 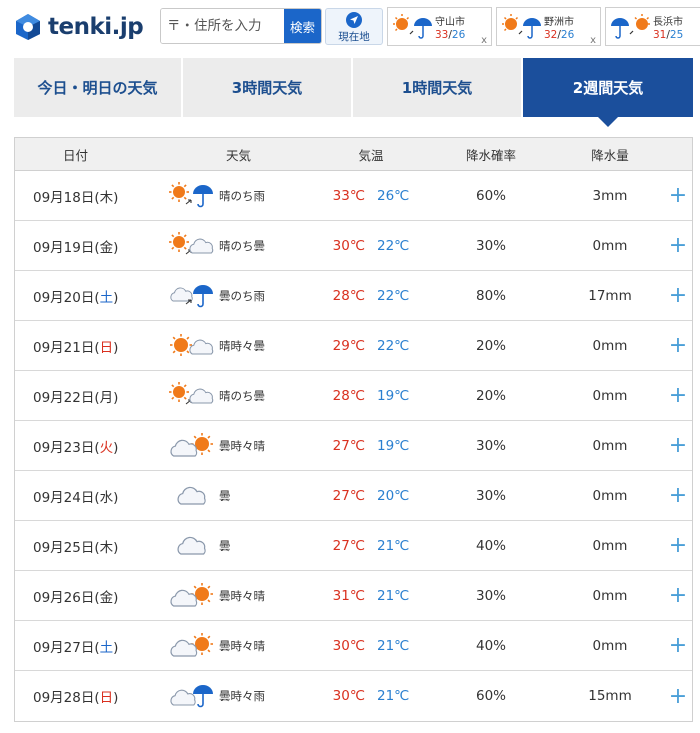 I want to click on day-of-week: 火, so click(x=106, y=447).